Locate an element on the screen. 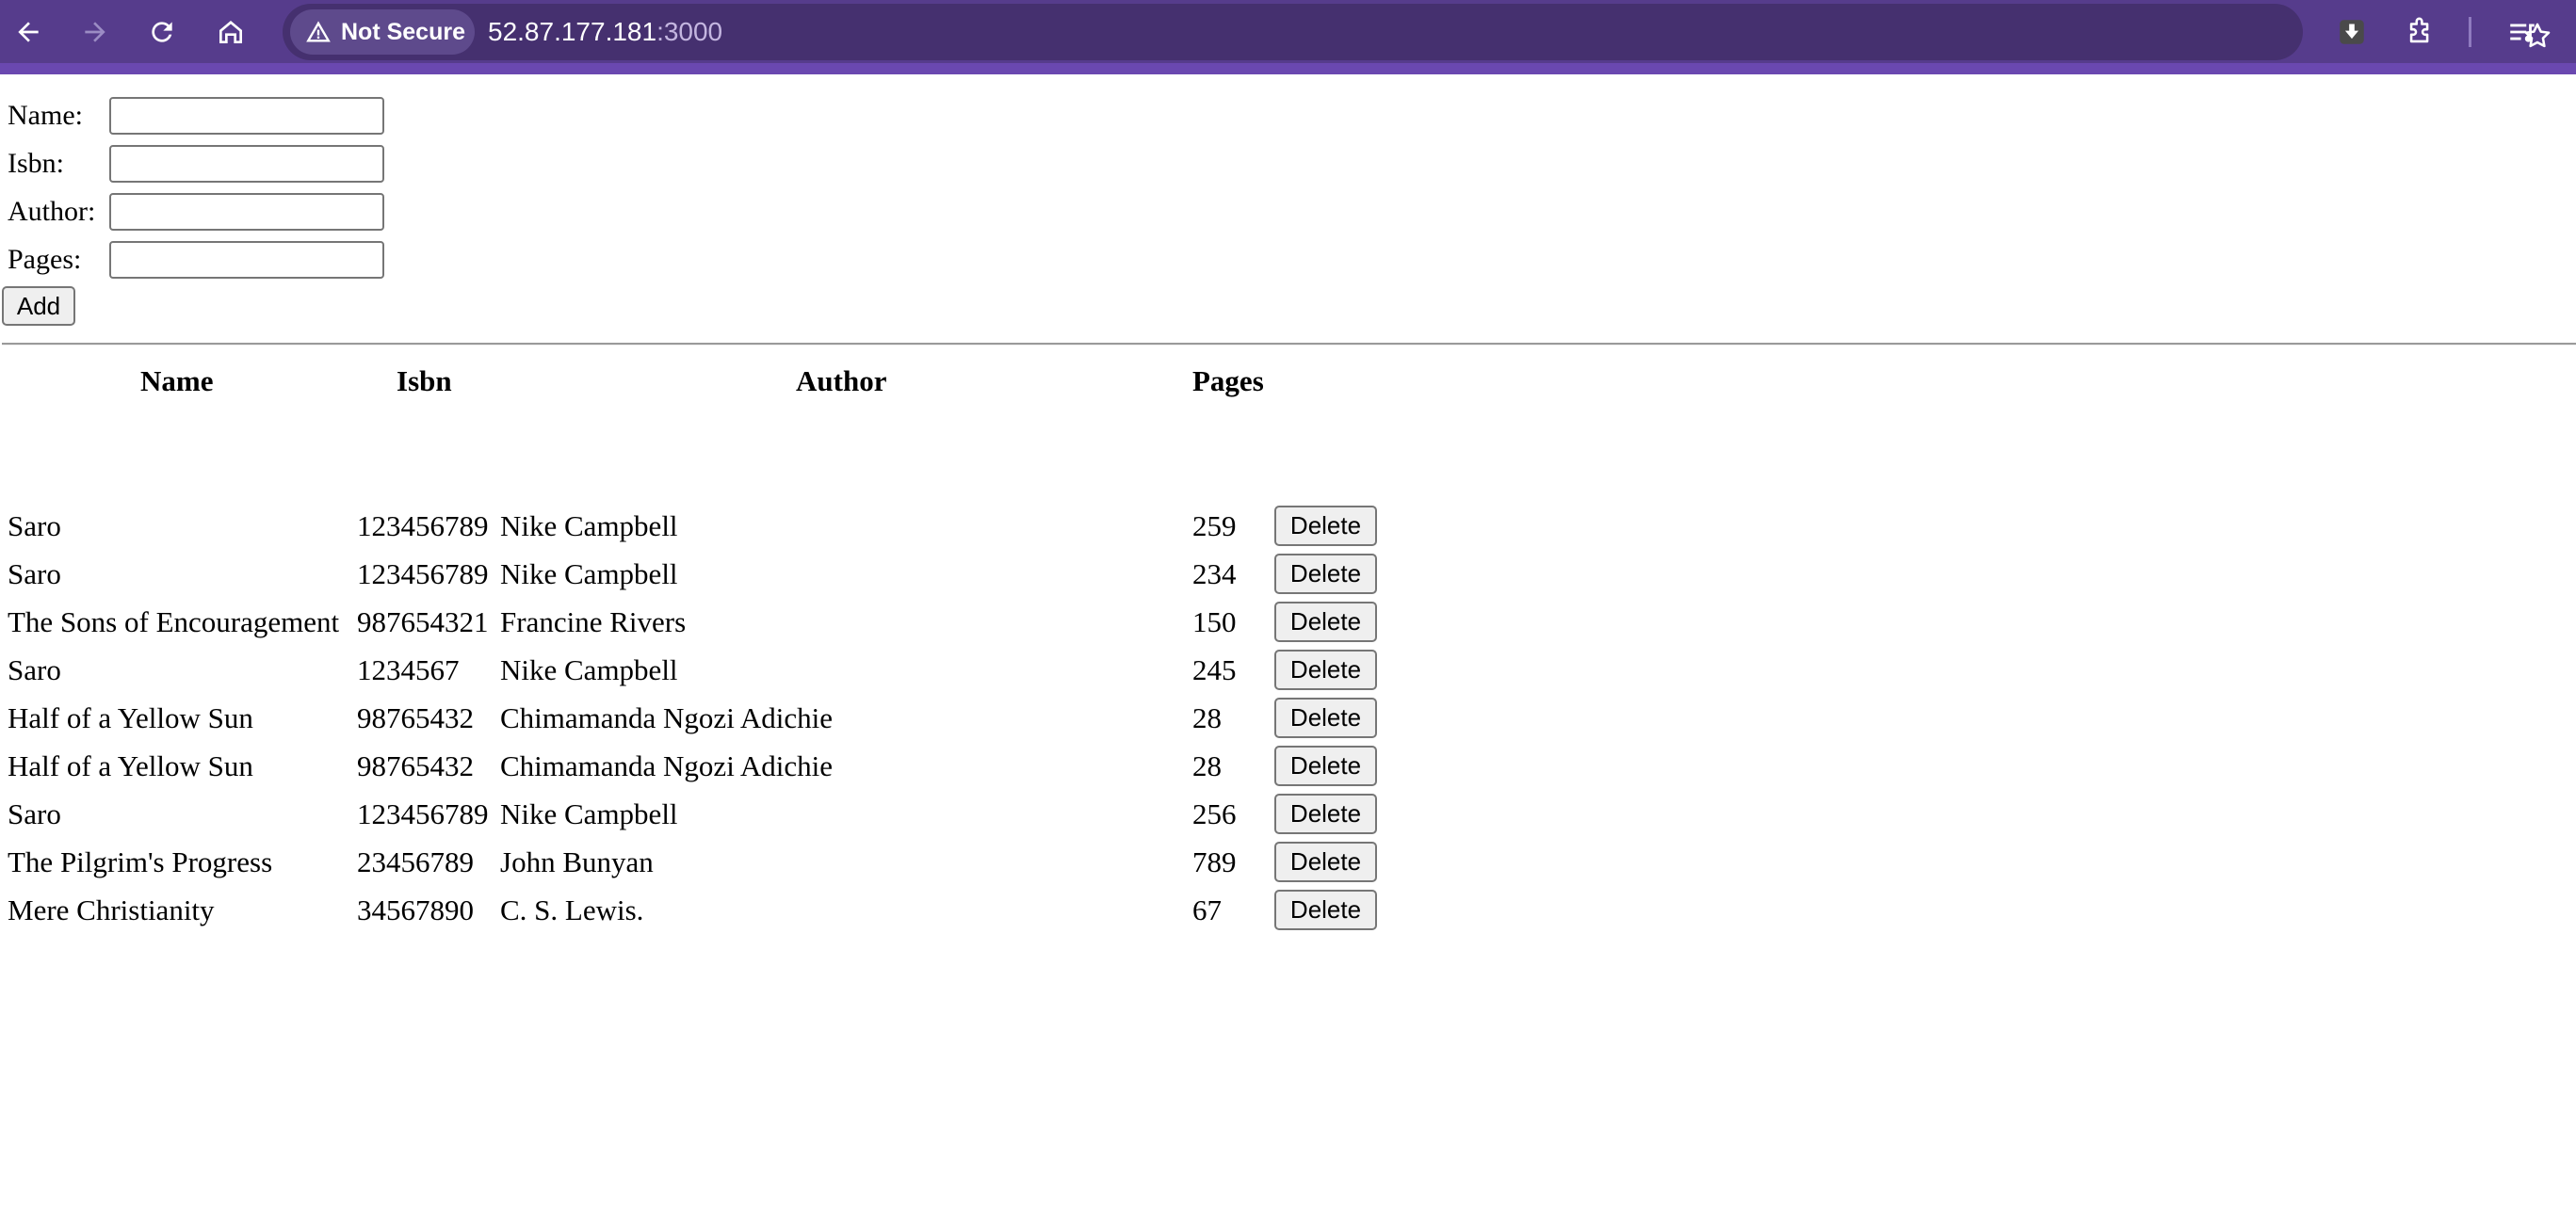  column-header-isbn: Isbn is located at coordinates (424, 380).